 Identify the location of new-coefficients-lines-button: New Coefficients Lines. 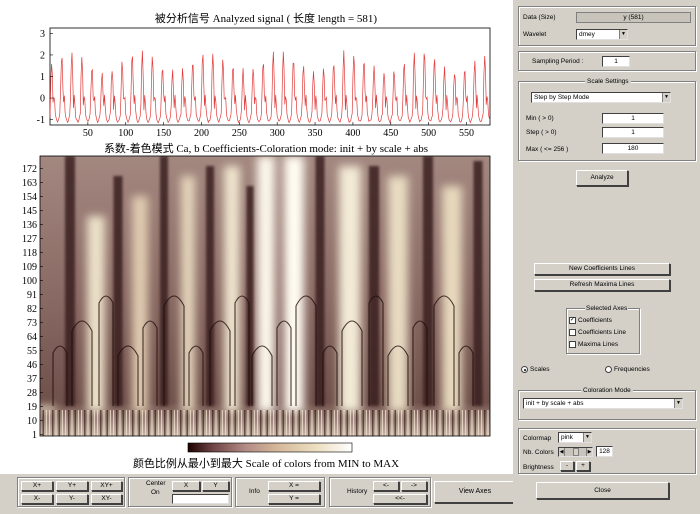
(602, 269).